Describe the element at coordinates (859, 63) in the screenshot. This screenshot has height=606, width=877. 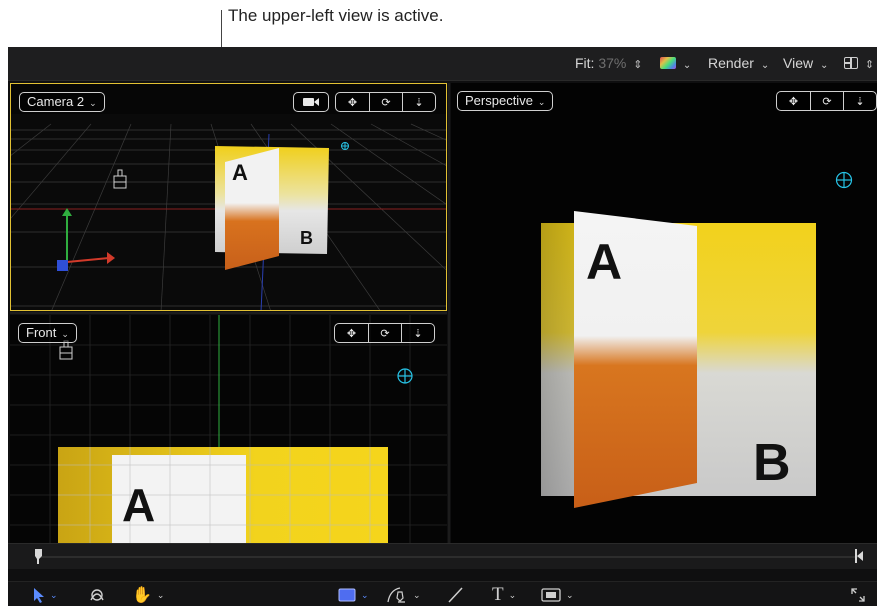
I see `viewport-layout-menu: ⇕` at that location.